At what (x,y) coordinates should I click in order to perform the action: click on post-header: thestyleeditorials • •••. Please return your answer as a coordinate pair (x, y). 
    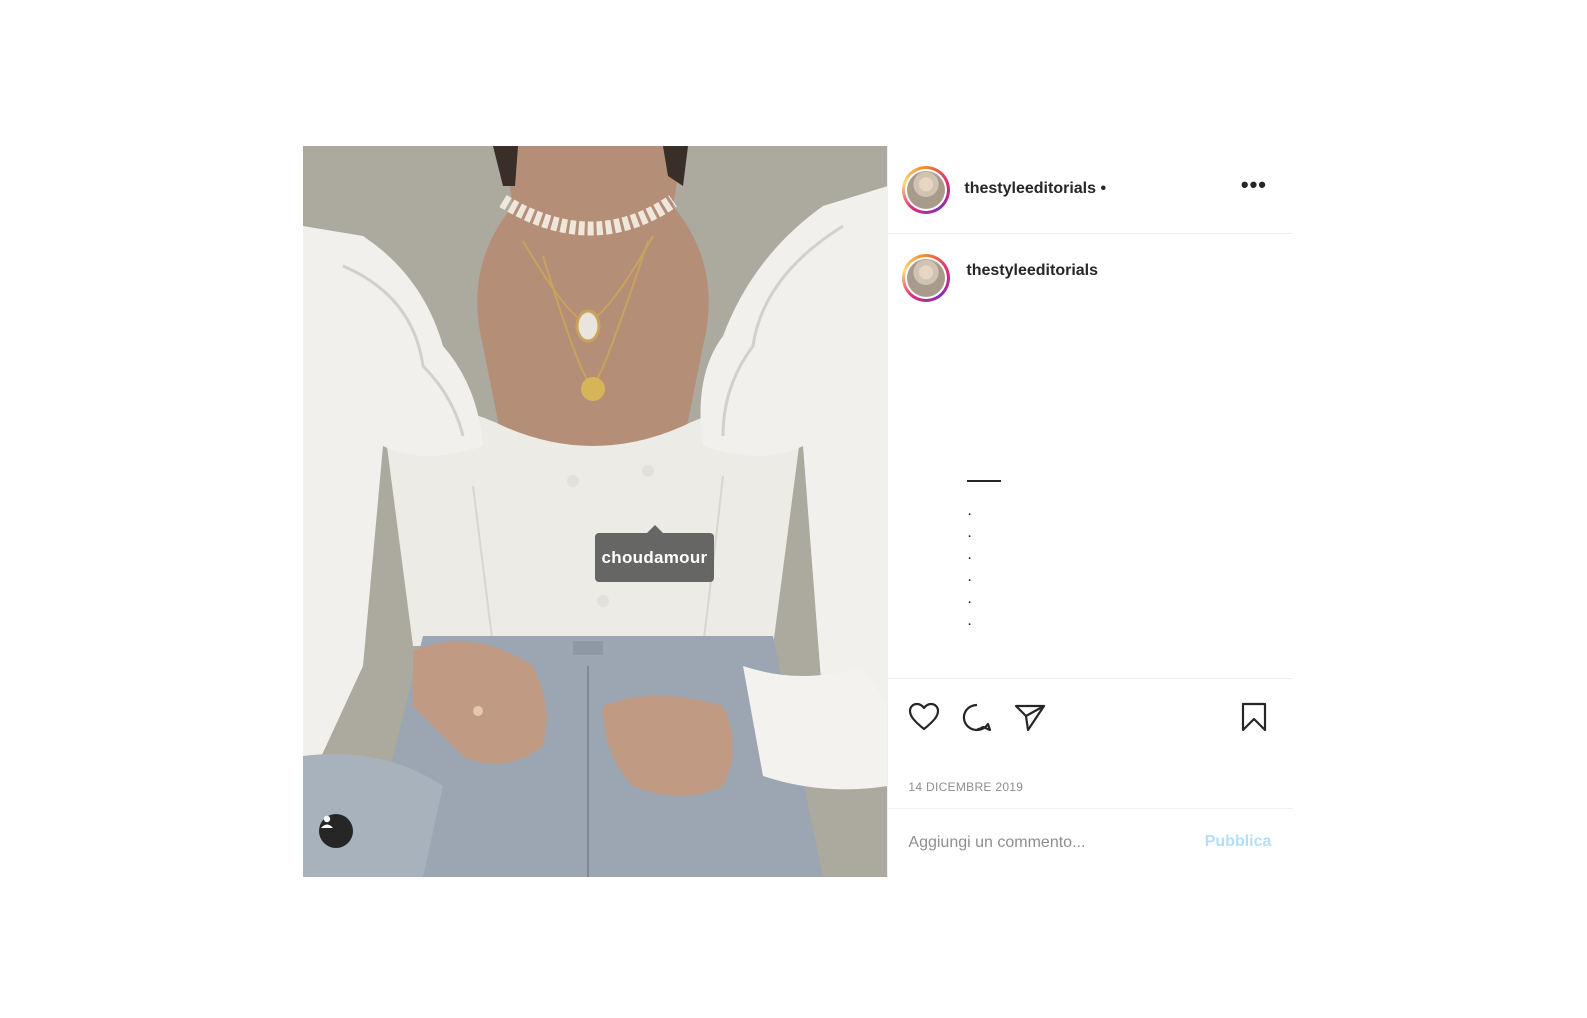
    Looking at the image, I should click on (1090, 190).